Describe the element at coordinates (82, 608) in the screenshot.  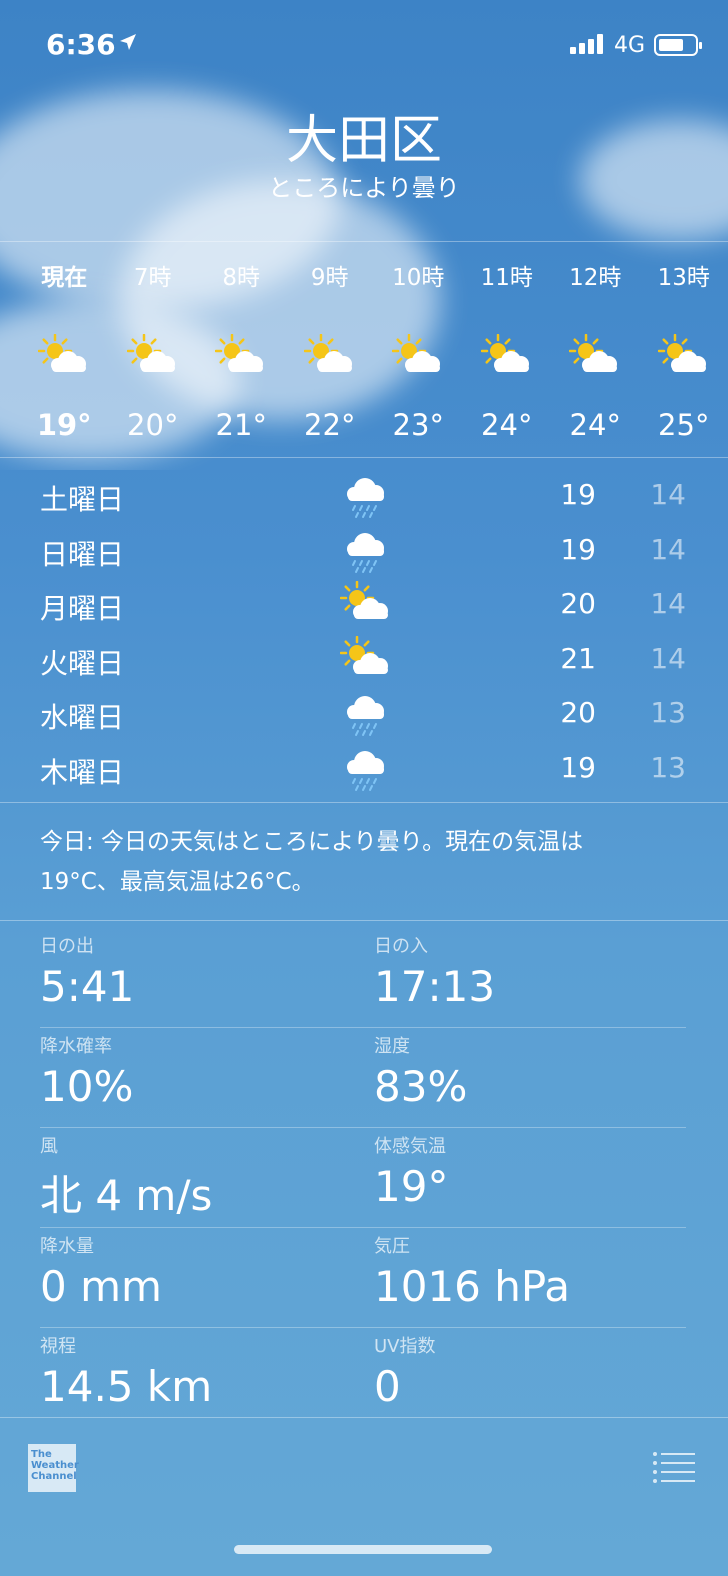
I see `day-name: 月曜日` at that location.